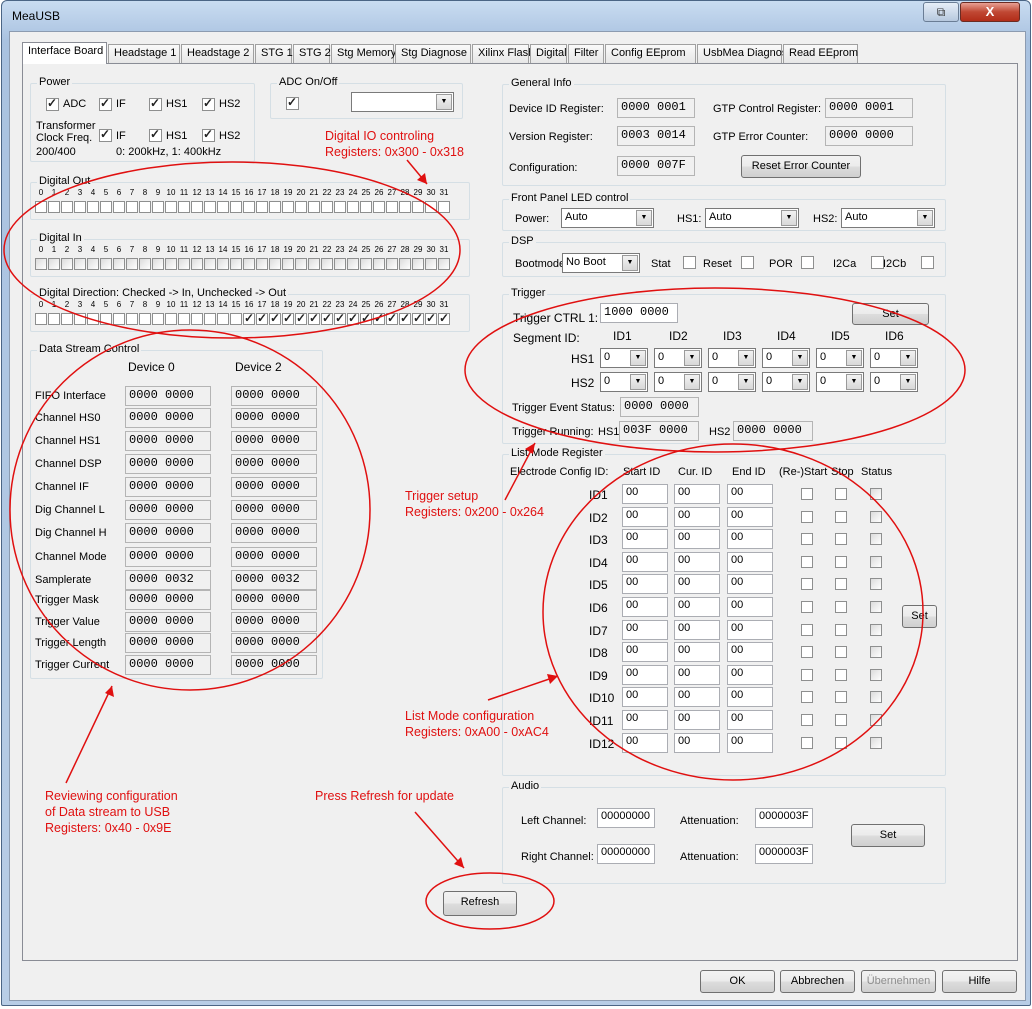 This screenshot has width=1032, height=1009. What do you see at coordinates (927, 262) in the screenshot?
I see `dsp-i2cb-checkbox` at bounding box center [927, 262].